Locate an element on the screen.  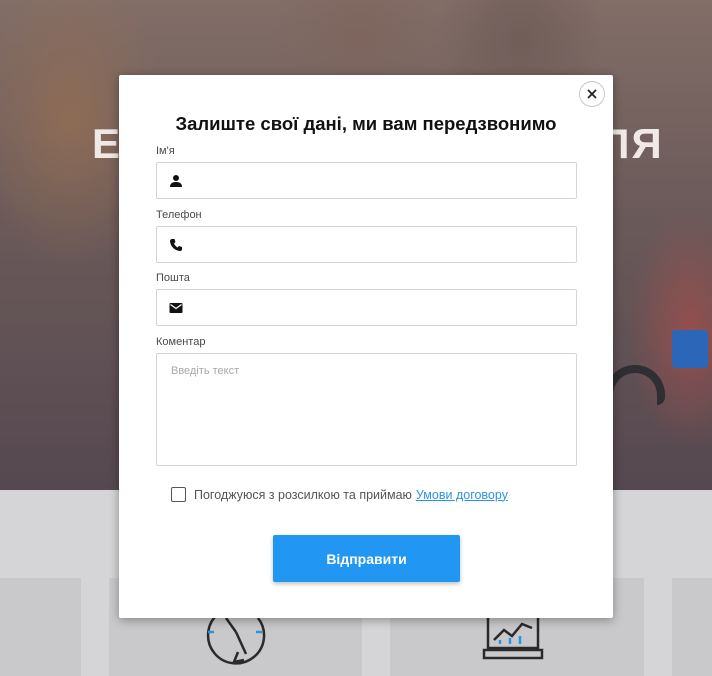
modal-title: Залиште свої дані, ми вам передзвонимо is located at coordinates (366, 123).